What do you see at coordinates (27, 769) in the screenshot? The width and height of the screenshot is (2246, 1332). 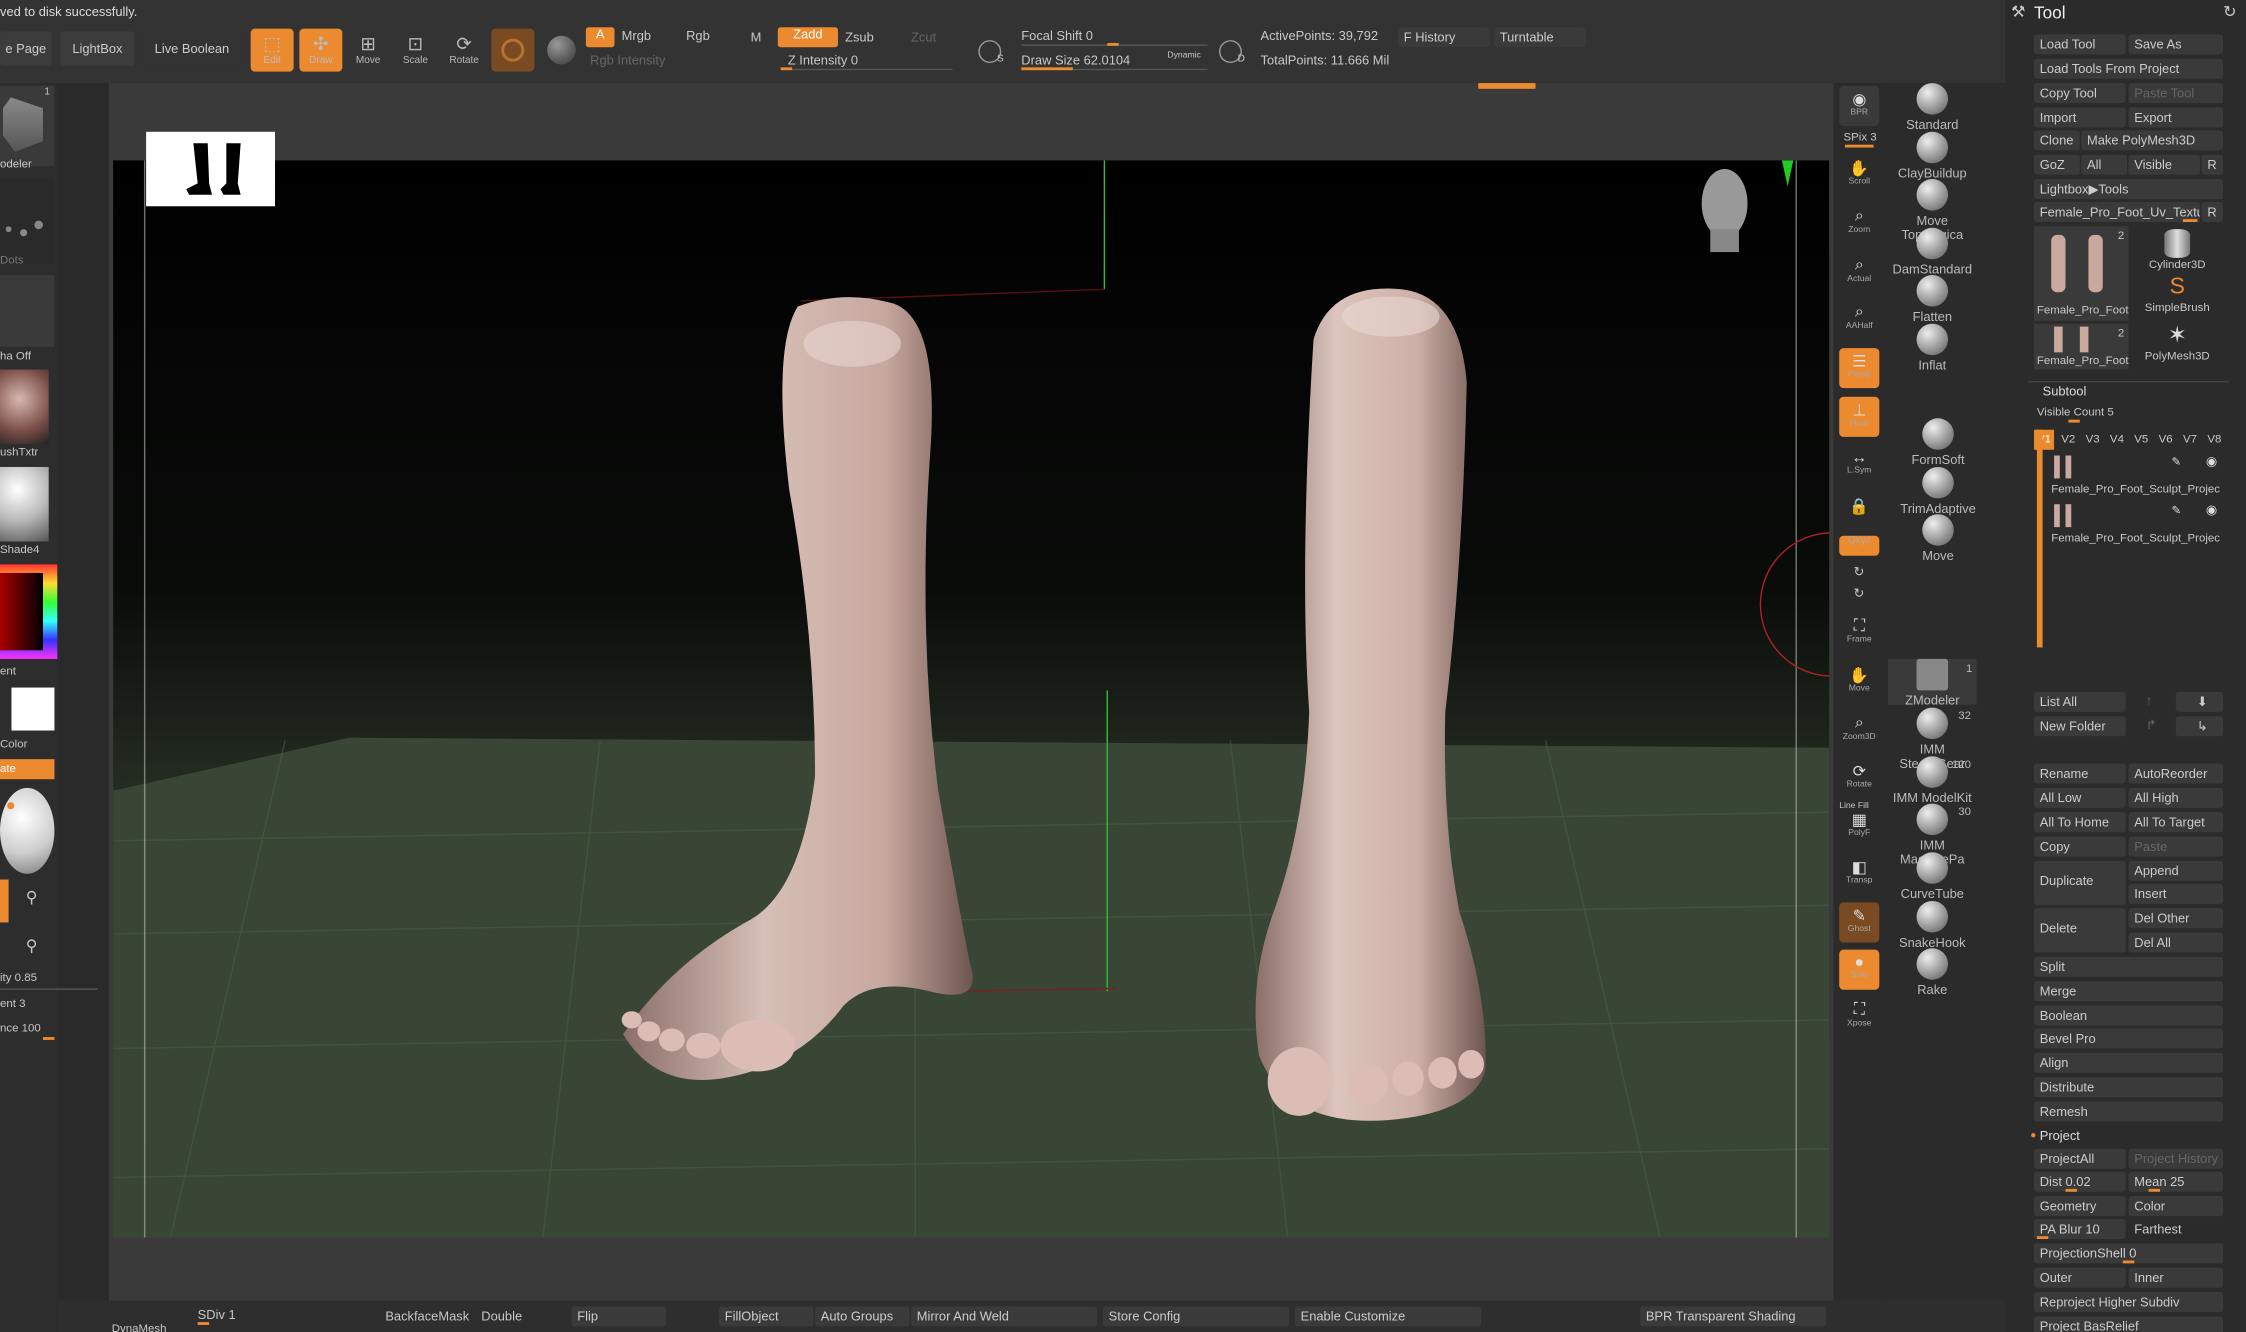 I see `alternate-button: ate` at bounding box center [27, 769].